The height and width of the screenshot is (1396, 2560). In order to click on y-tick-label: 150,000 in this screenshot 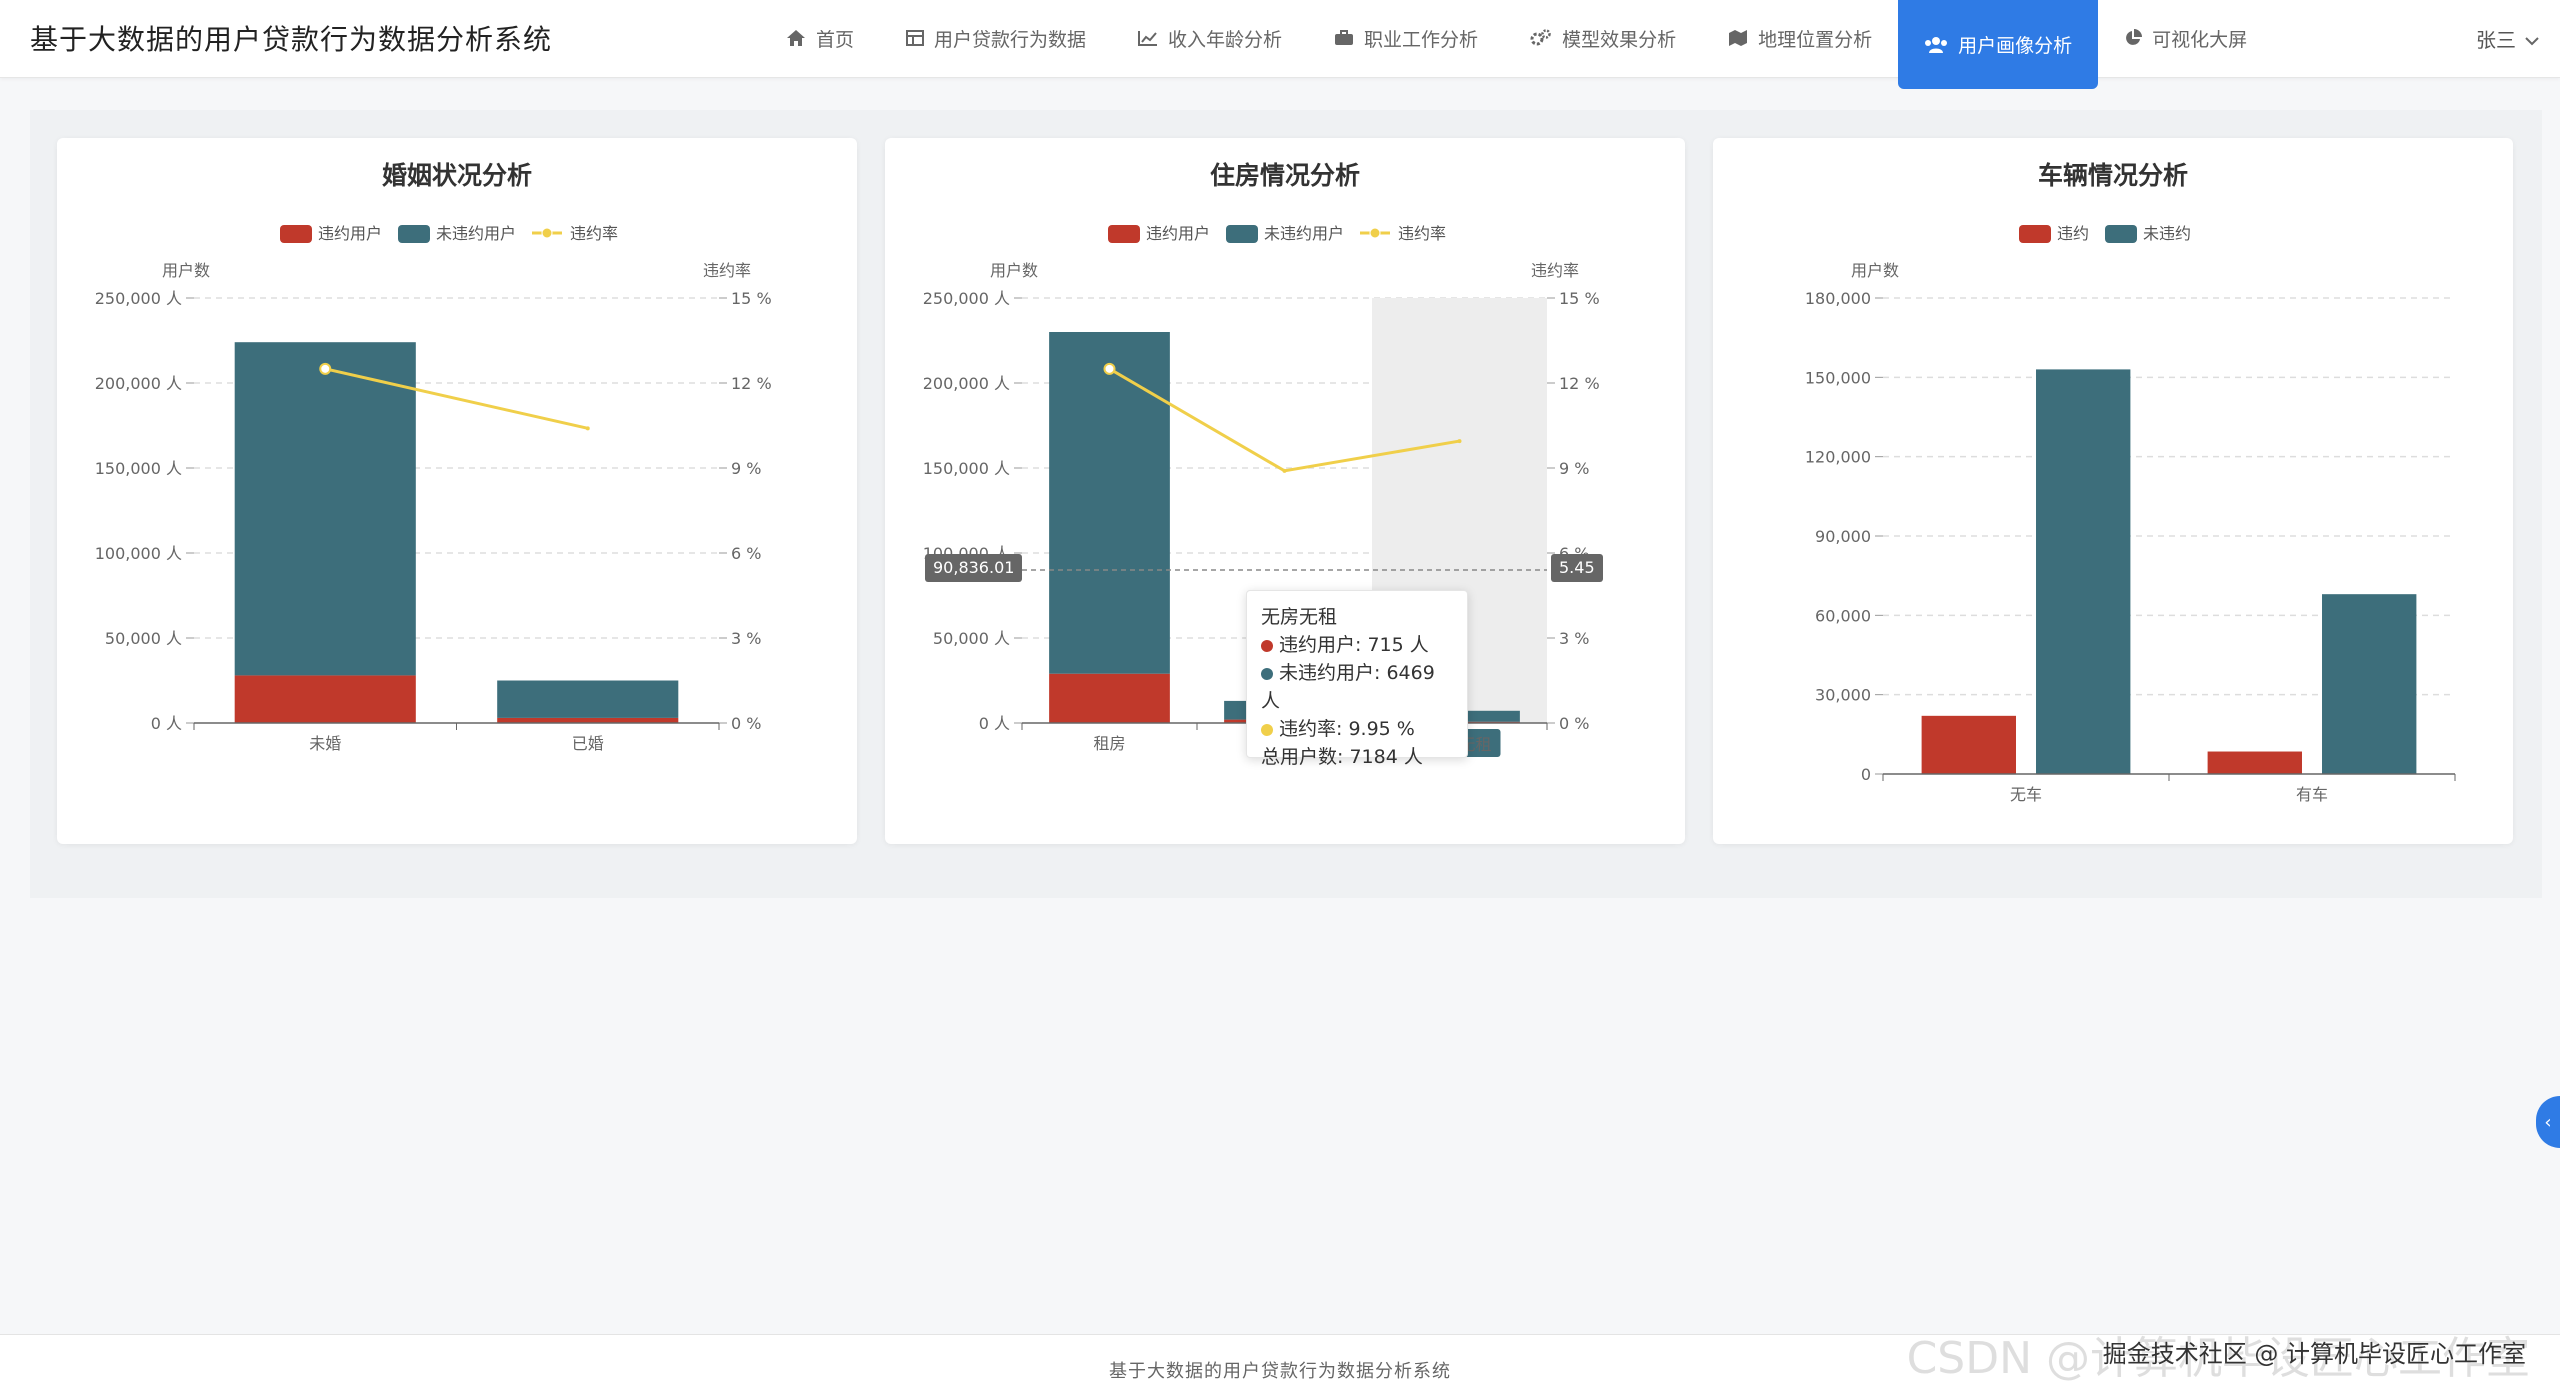, I will do `click(1838, 377)`.